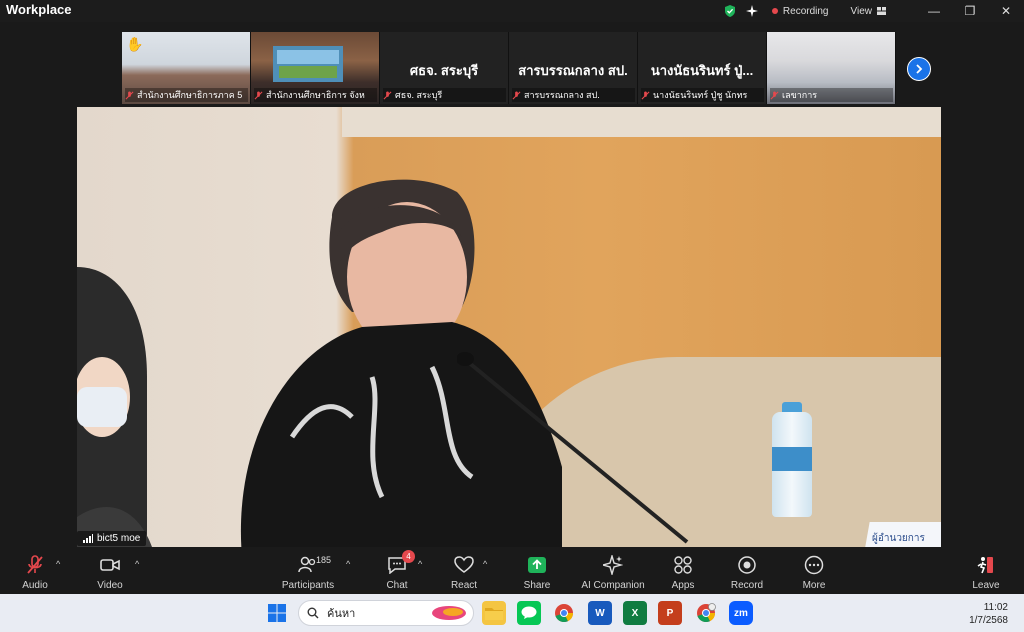 The height and width of the screenshot is (632, 1024). I want to click on participants-count: 185, so click(324, 560).